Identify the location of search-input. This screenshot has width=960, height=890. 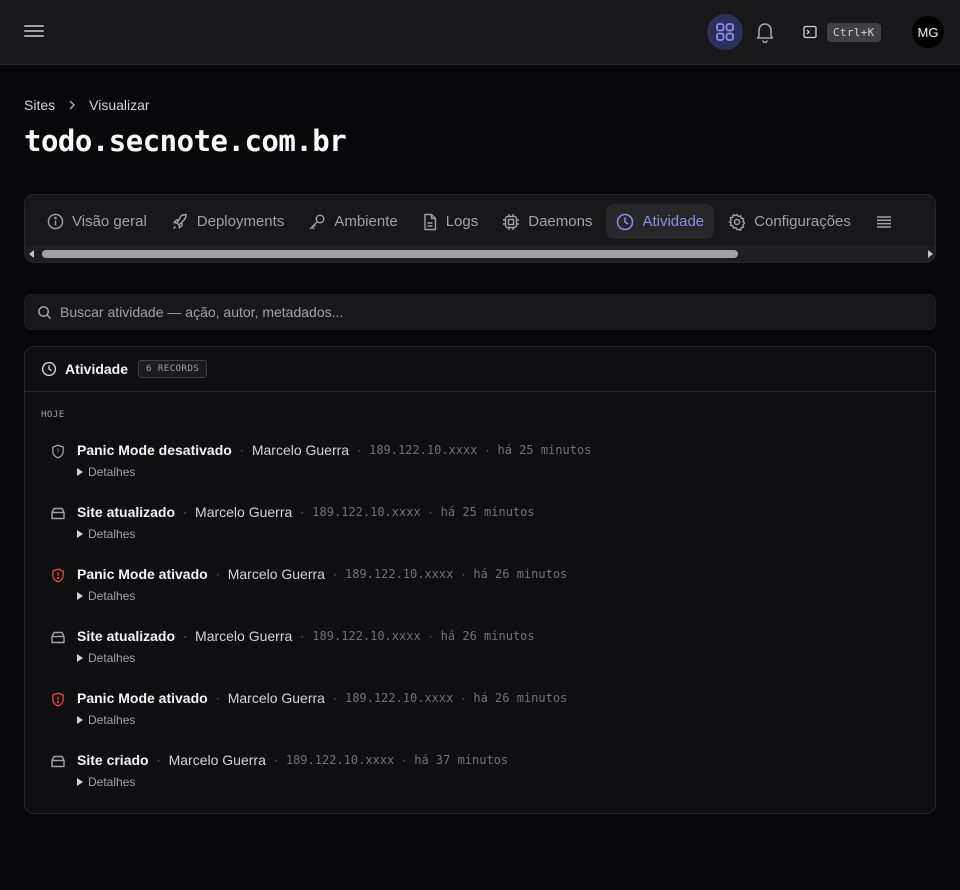
(480, 312).